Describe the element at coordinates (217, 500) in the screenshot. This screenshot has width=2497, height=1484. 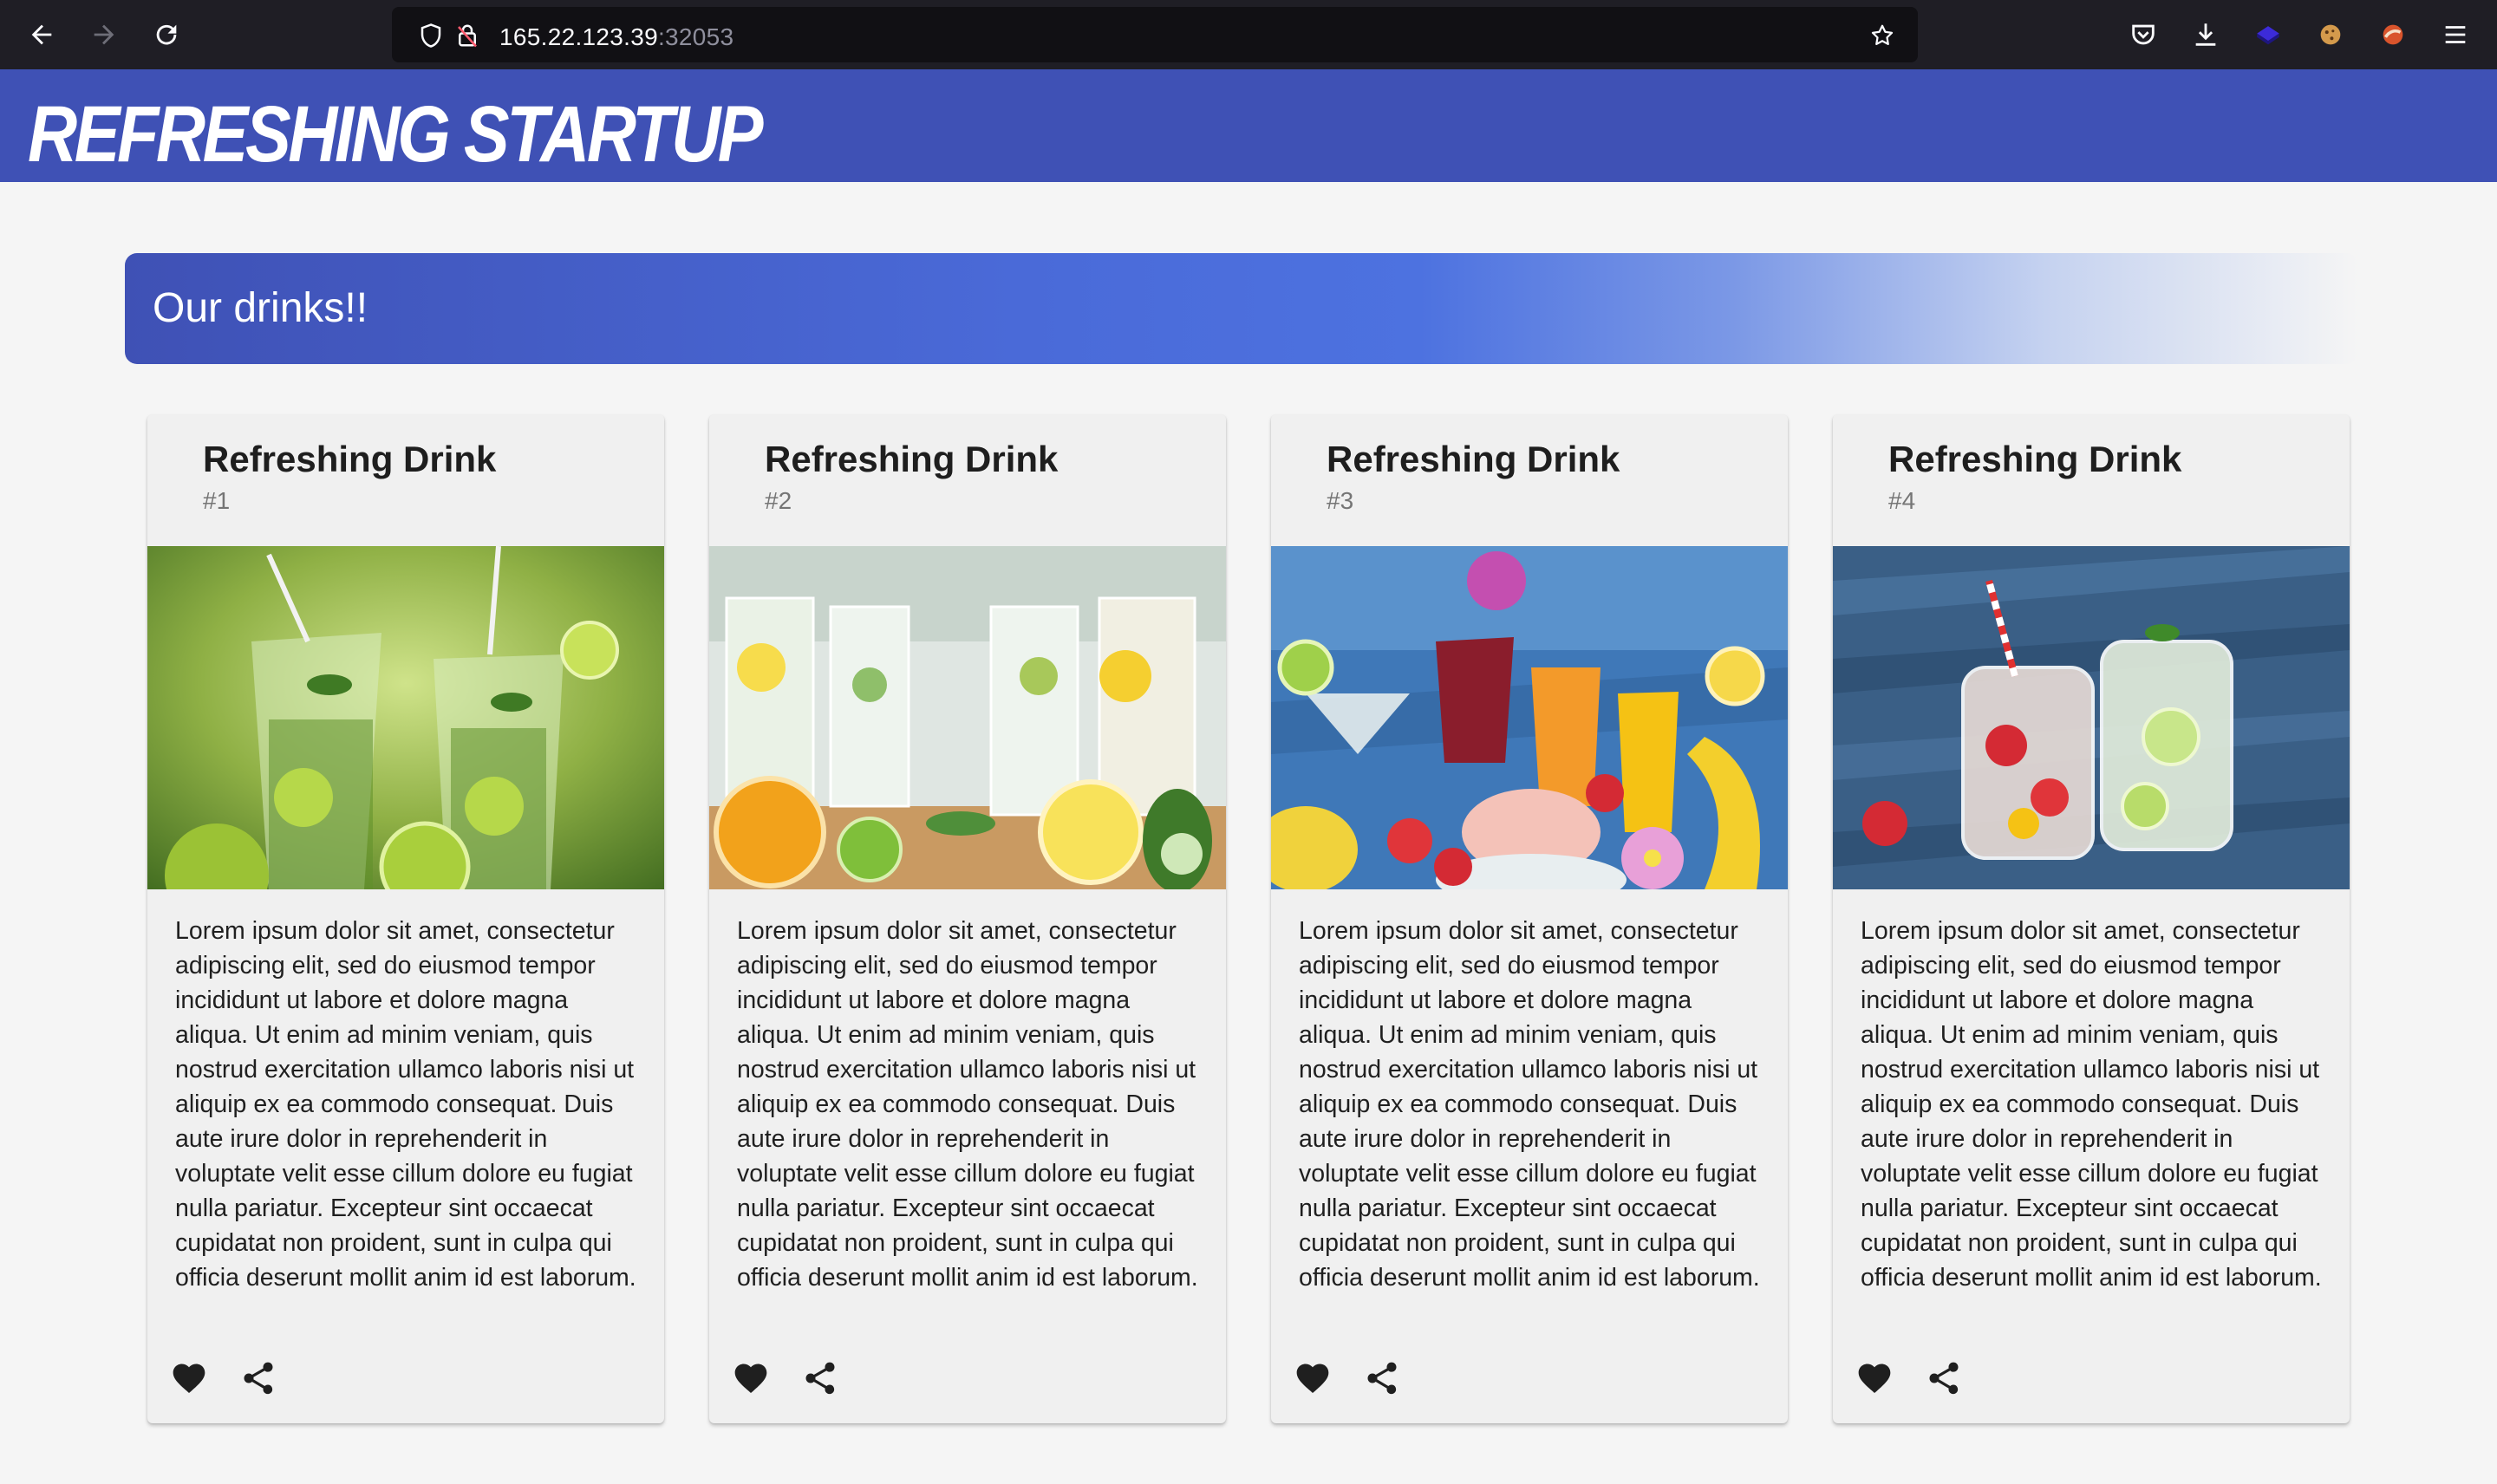
I see `card-subtitle: #1` at that location.